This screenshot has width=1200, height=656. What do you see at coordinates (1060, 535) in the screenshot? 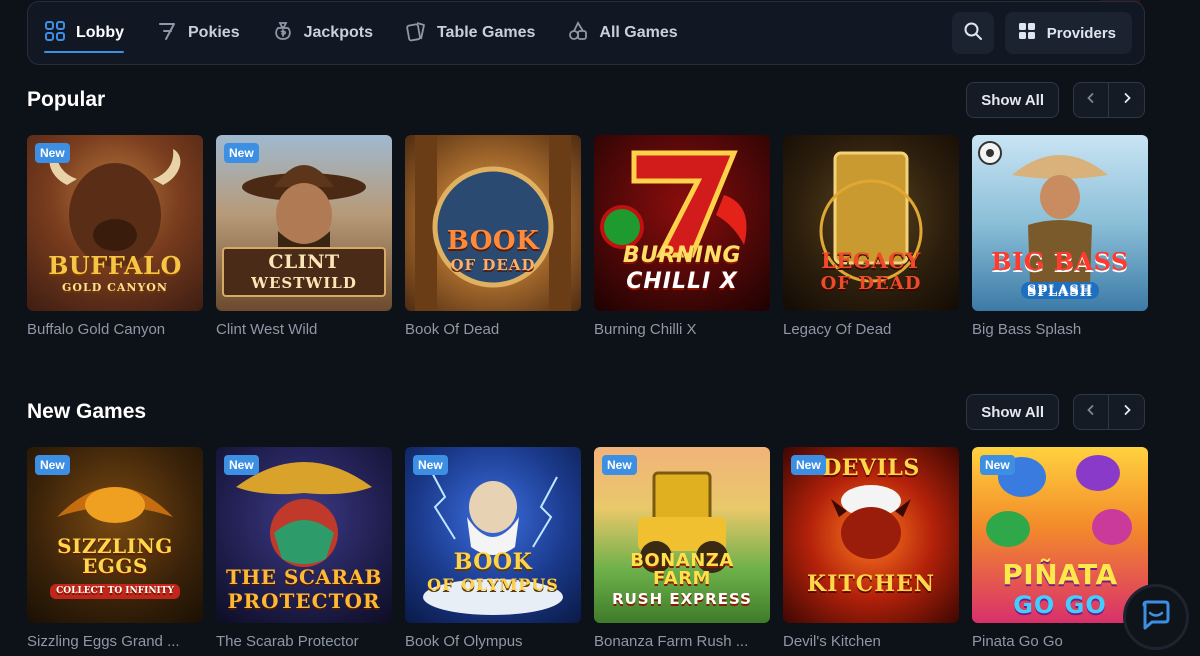
I see `game-thumbnail: PIÑATA GO GO New` at bounding box center [1060, 535].